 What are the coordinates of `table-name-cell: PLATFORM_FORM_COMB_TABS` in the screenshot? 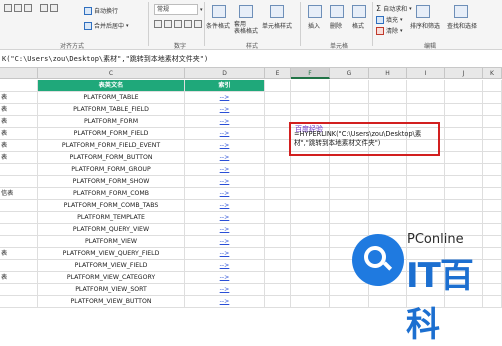 It's located at (111, 206).